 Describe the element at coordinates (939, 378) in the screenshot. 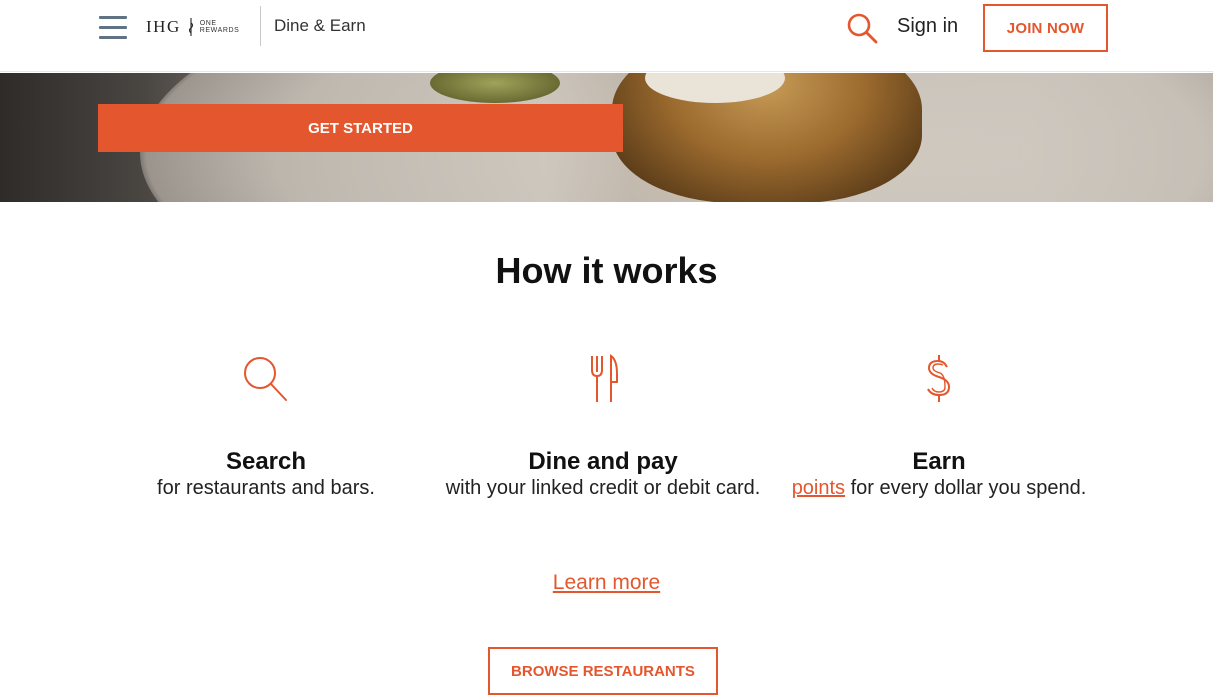

I see `dollar-icon` at that location.